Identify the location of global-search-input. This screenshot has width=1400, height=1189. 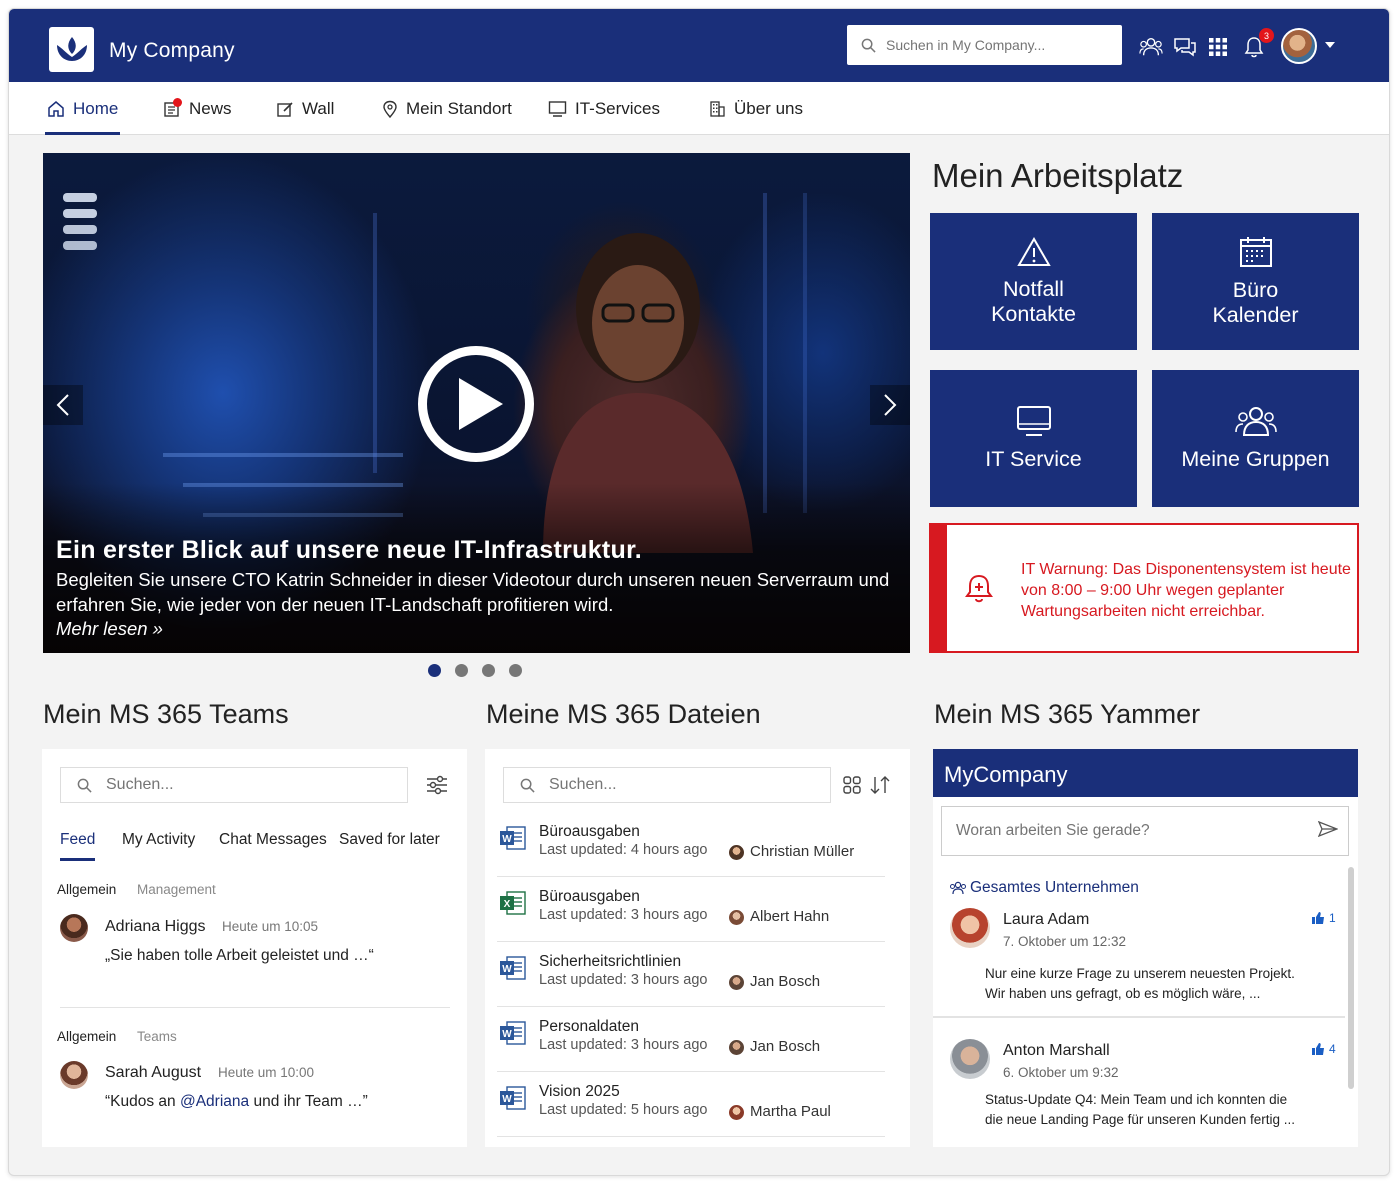
(996, 45).